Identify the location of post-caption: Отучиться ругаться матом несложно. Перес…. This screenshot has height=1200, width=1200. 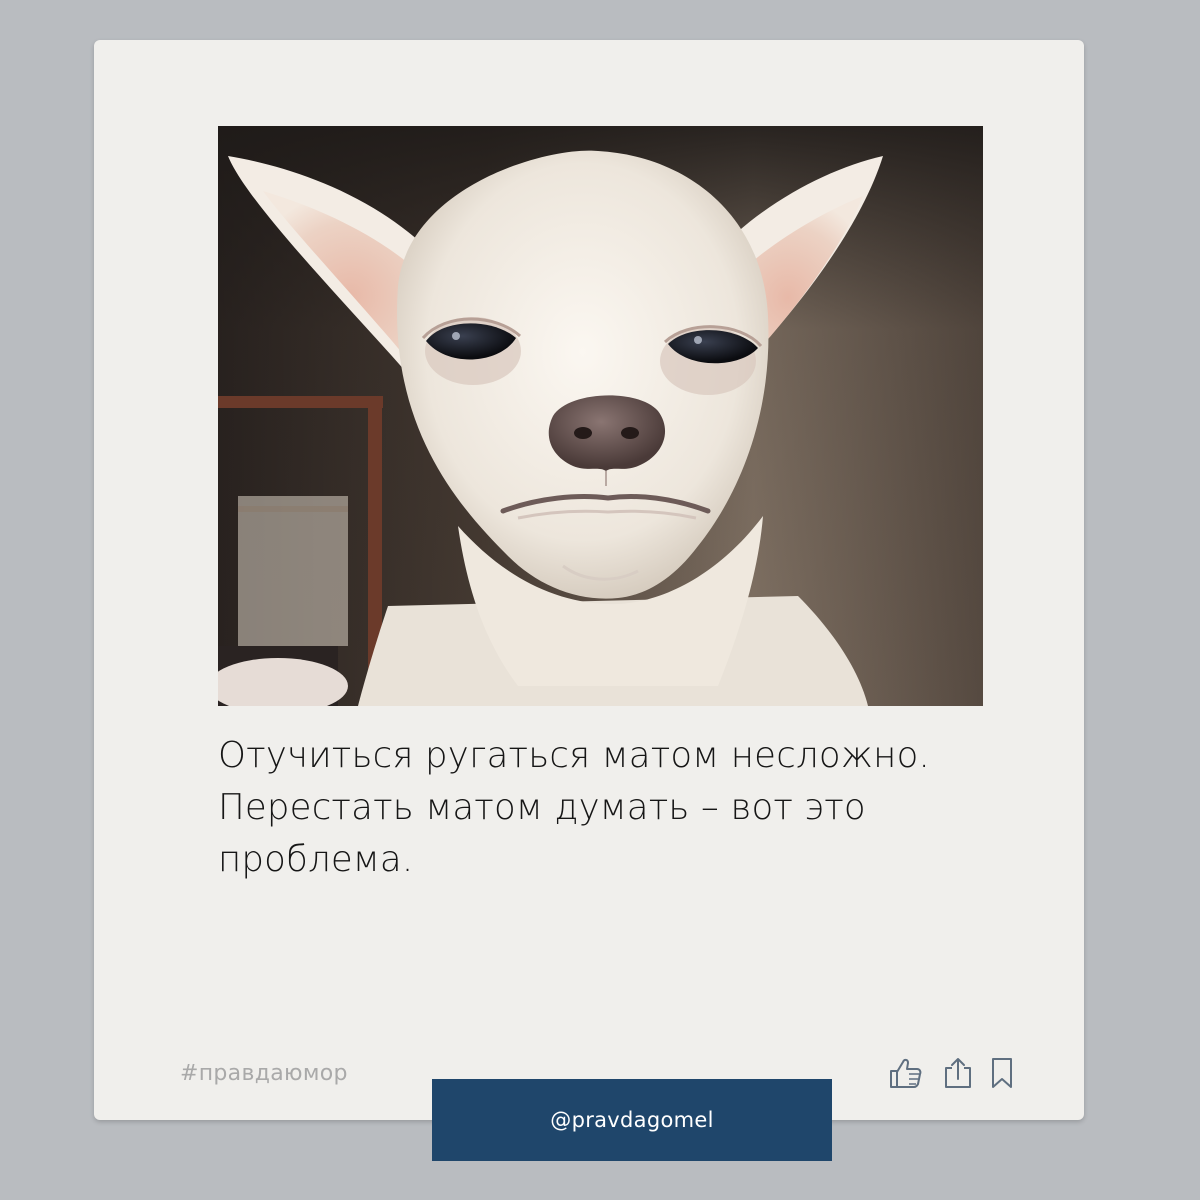
(618, 808).